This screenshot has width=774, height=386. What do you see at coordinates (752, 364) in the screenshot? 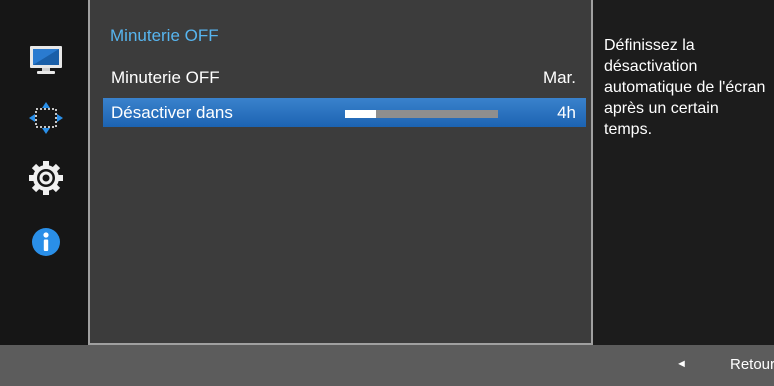
I see `back-button: Retour` at bounding box center [752, 364].